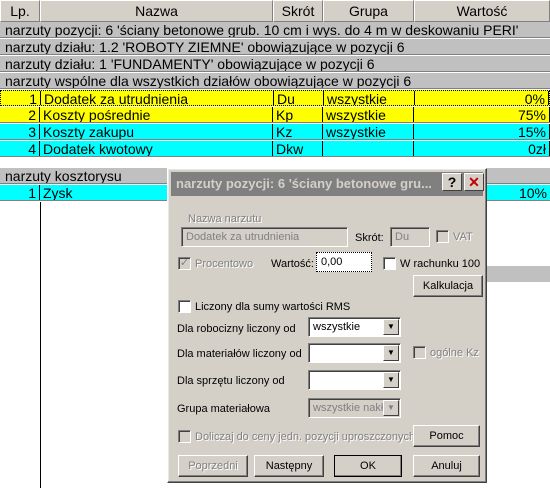  I want to click on grupa-mat-label: Grupa materiałowa, so click(223, 409).